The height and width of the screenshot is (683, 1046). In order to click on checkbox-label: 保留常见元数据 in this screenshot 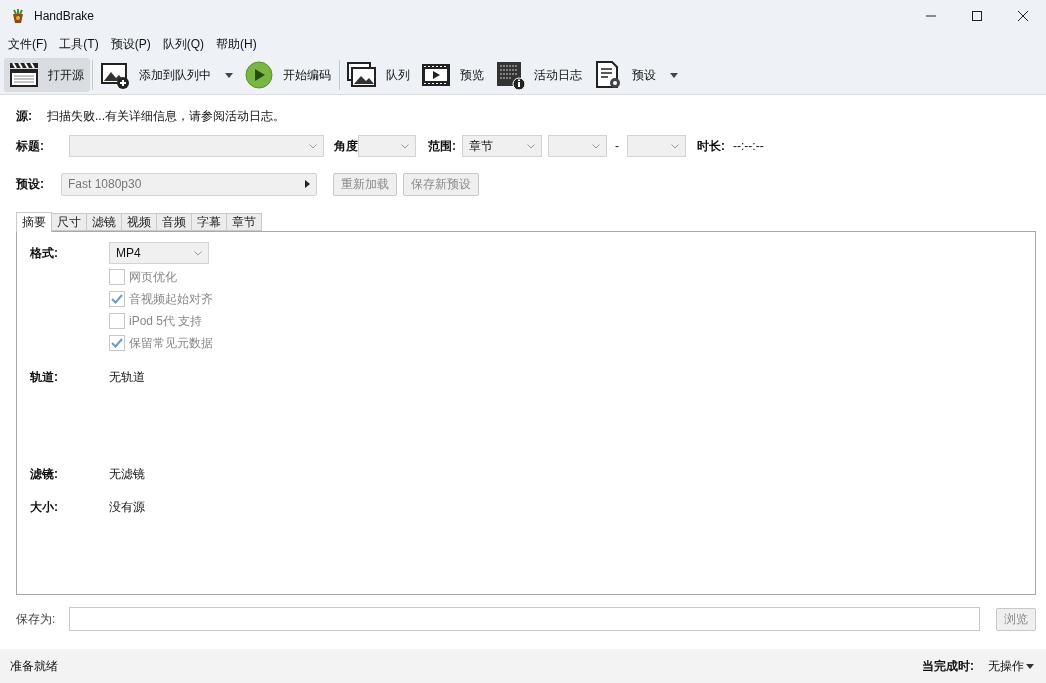, I will do `click(171, 343)`.